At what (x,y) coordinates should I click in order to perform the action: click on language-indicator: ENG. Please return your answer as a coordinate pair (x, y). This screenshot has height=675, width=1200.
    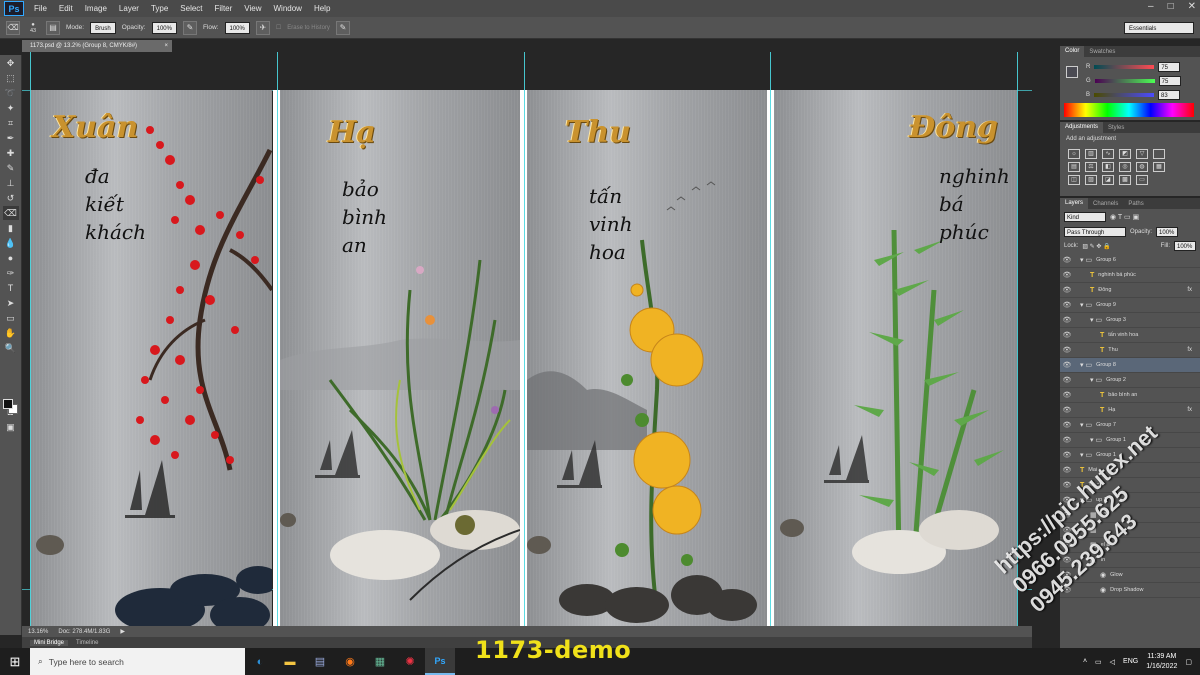
    Looking at the image, I should click on (1130, 661).